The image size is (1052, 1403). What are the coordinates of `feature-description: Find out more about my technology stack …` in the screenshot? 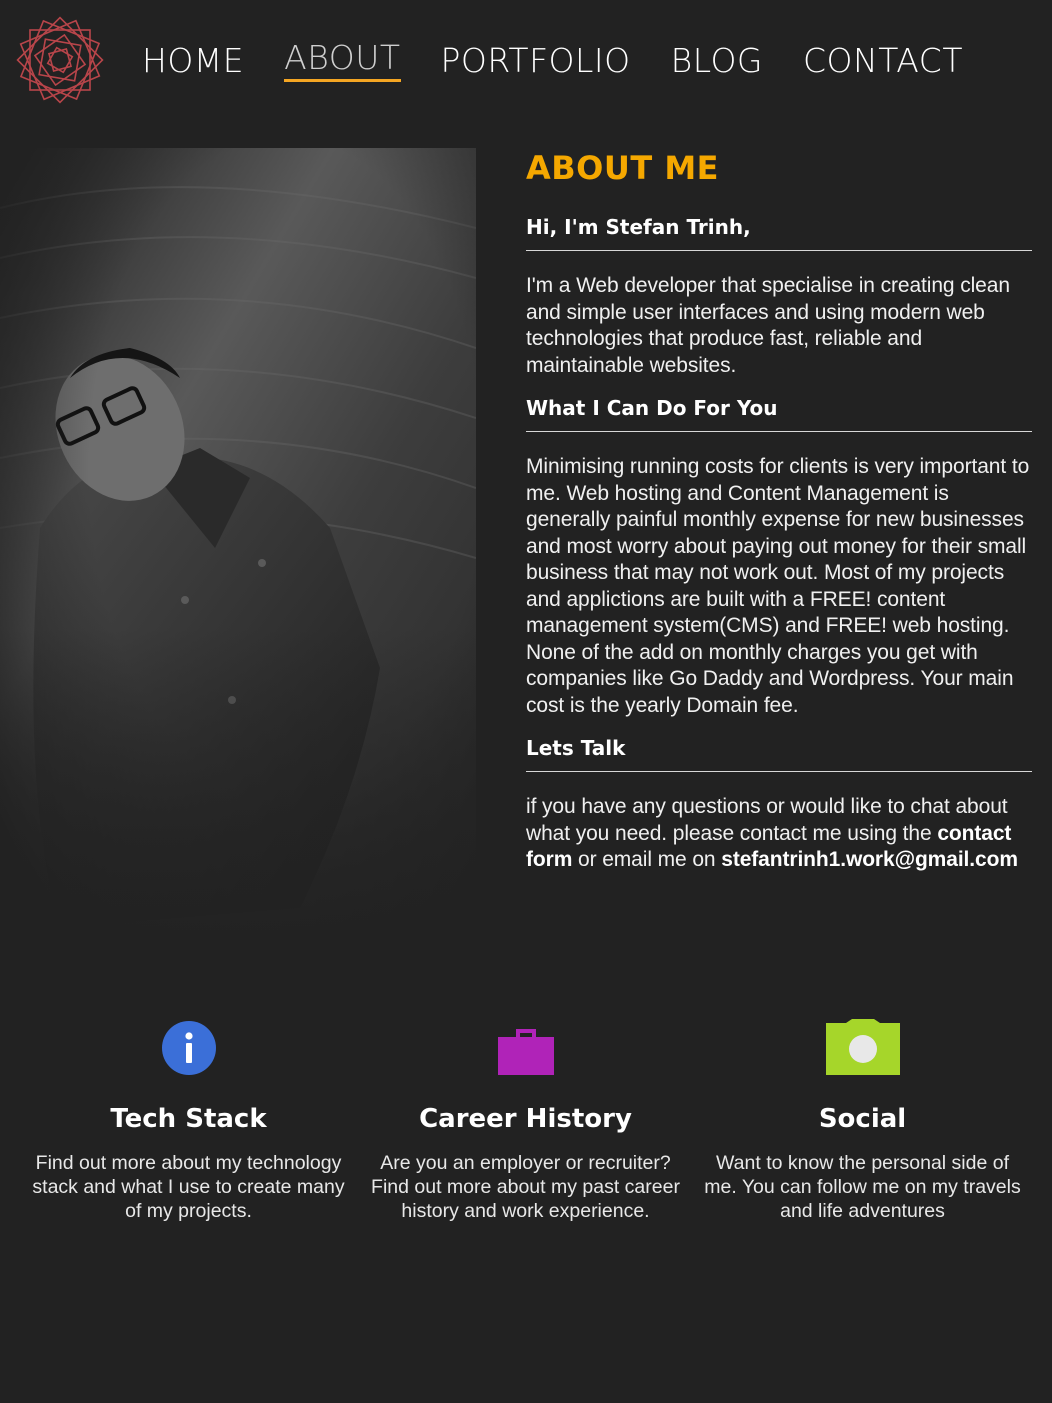 It's located at (188, 1187).